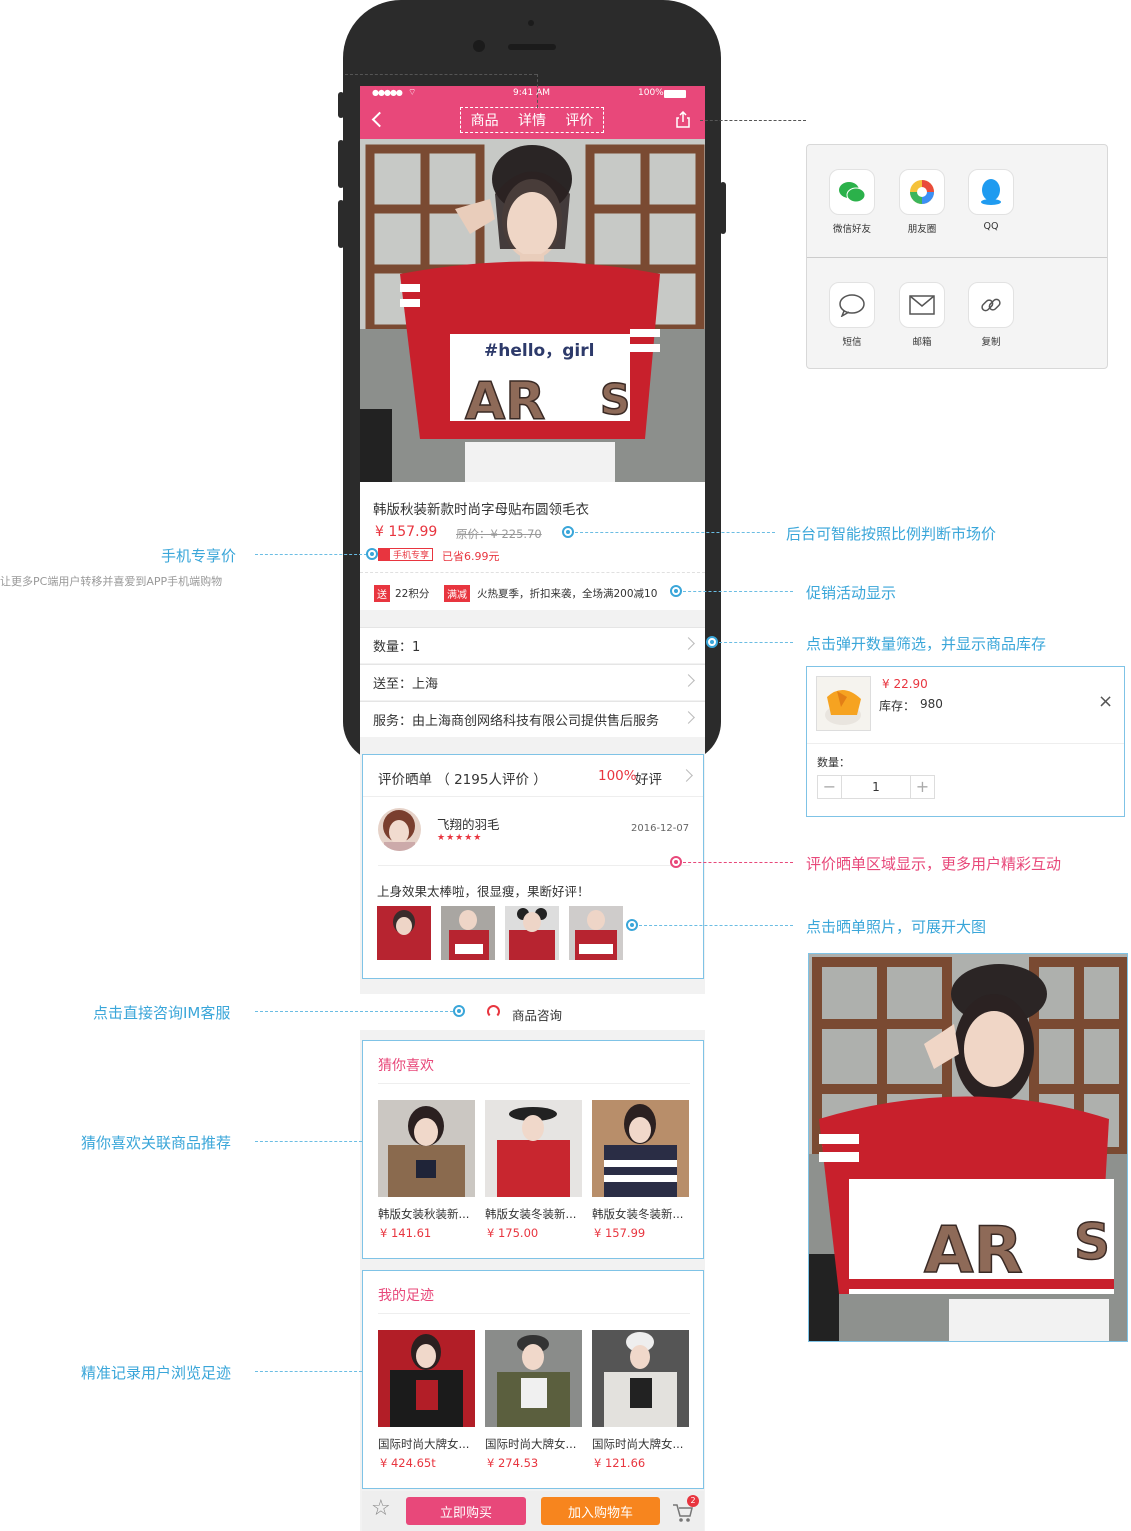 This screenshot has width=1131, height=1531. I want to click on favorite-star-icon: ☆, so click(381, 1509).